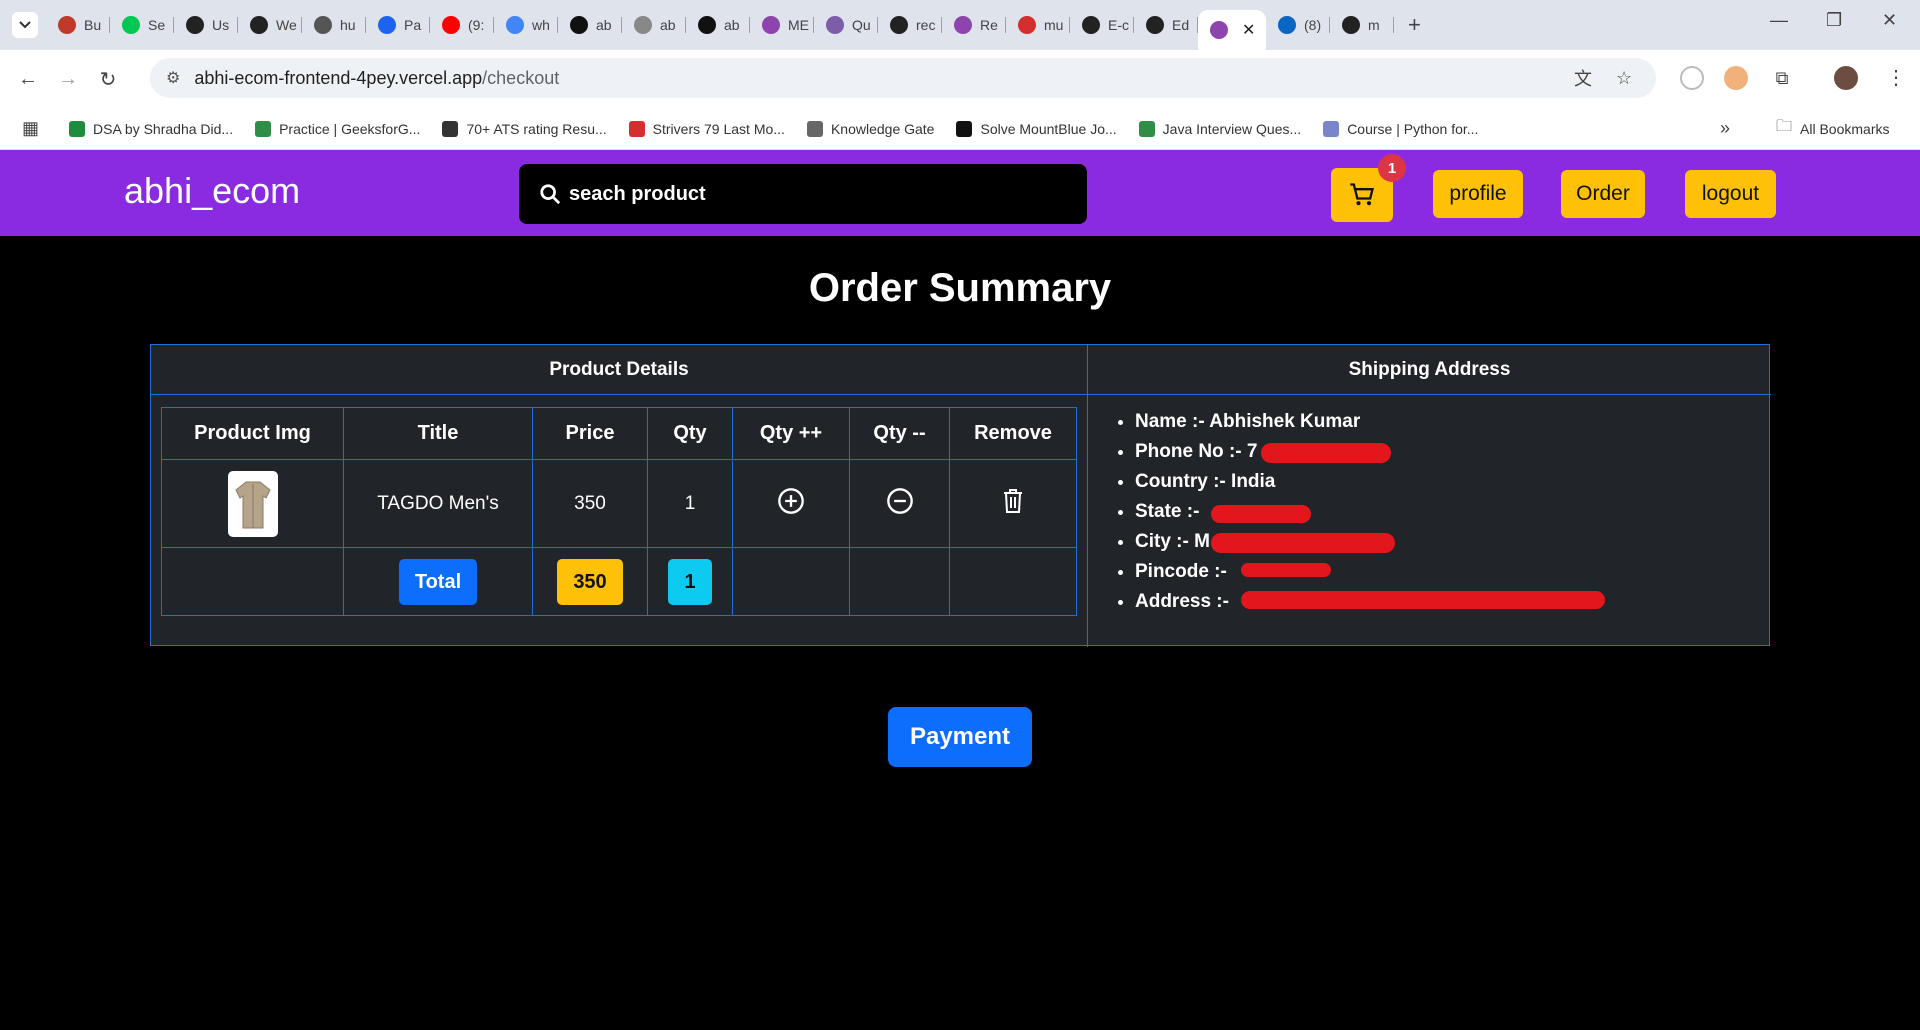 The image size is (1920, 1030). I want to click on tab-label: (9:, so click(476, 25).